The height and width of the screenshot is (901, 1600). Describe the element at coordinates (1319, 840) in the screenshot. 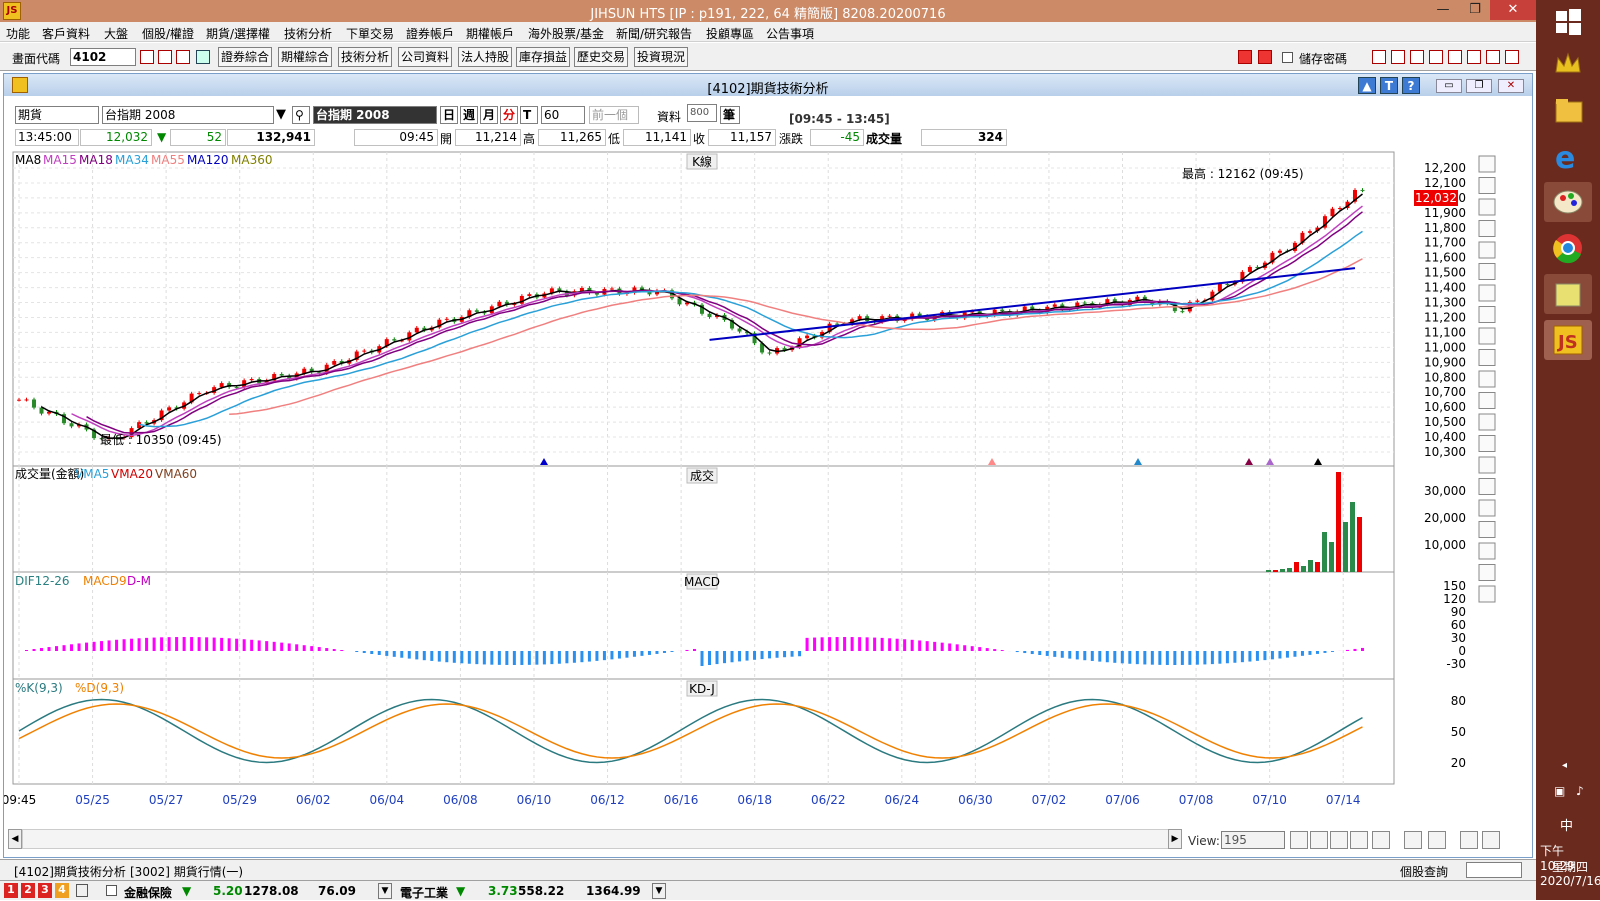

I see `move-icon` at that location.